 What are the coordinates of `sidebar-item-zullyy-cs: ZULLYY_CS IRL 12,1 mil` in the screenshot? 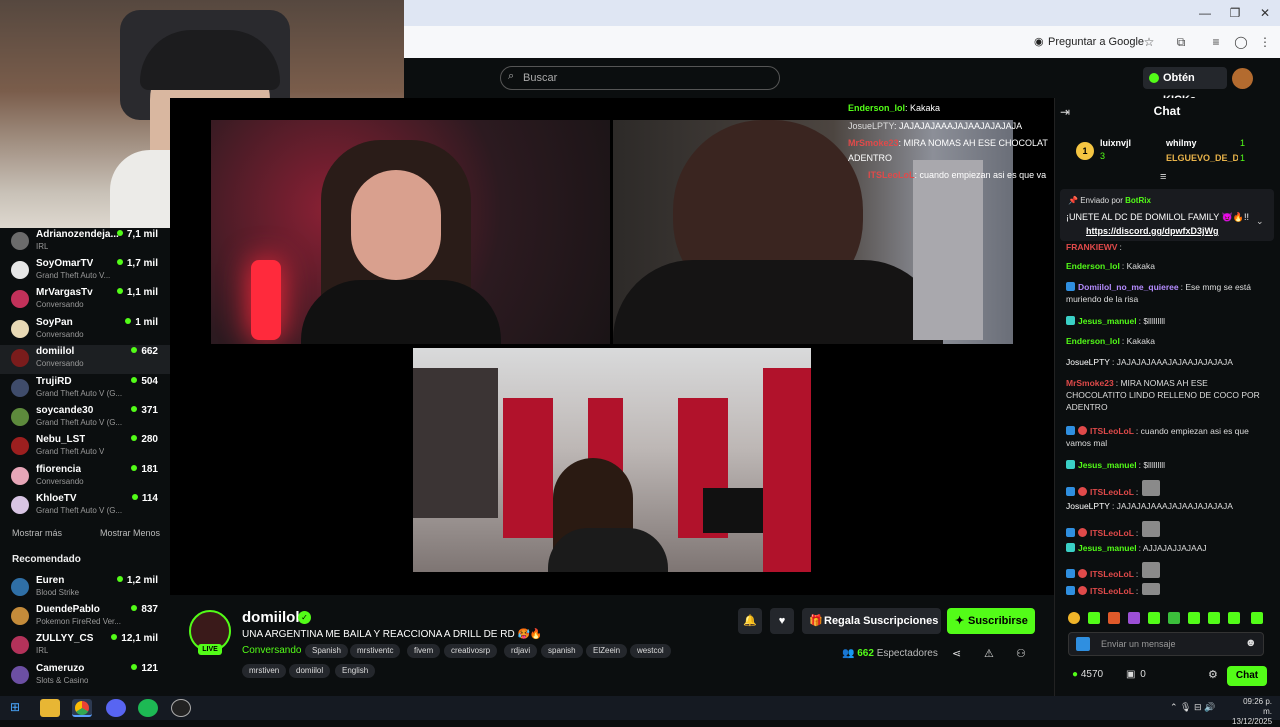 It's located at (85, 646).